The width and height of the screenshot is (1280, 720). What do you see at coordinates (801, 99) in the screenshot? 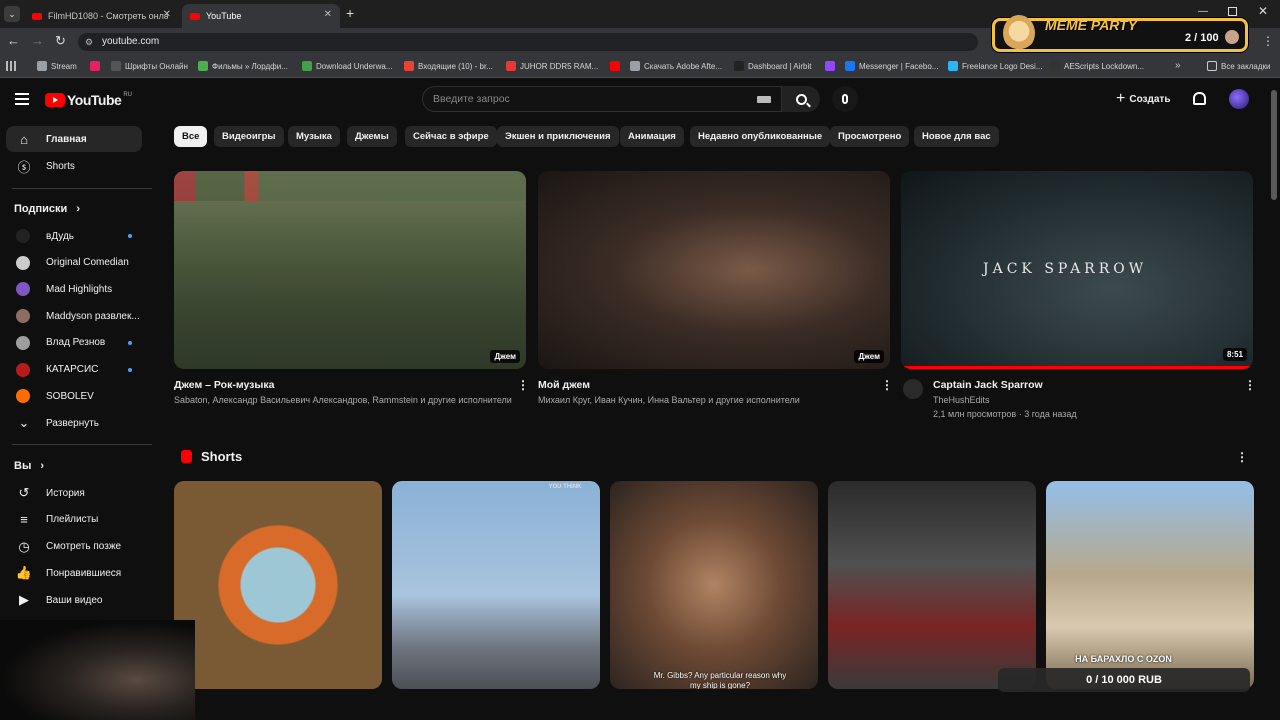
I see `search-button` at bounding box center [801, 99].